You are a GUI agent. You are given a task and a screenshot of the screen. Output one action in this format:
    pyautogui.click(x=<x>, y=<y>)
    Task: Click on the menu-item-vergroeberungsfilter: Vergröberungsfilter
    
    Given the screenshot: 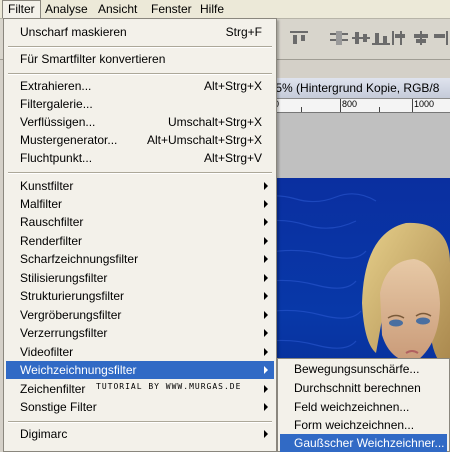 What is the action you would take?
    pyautogui.click(x=140, y=315)
    